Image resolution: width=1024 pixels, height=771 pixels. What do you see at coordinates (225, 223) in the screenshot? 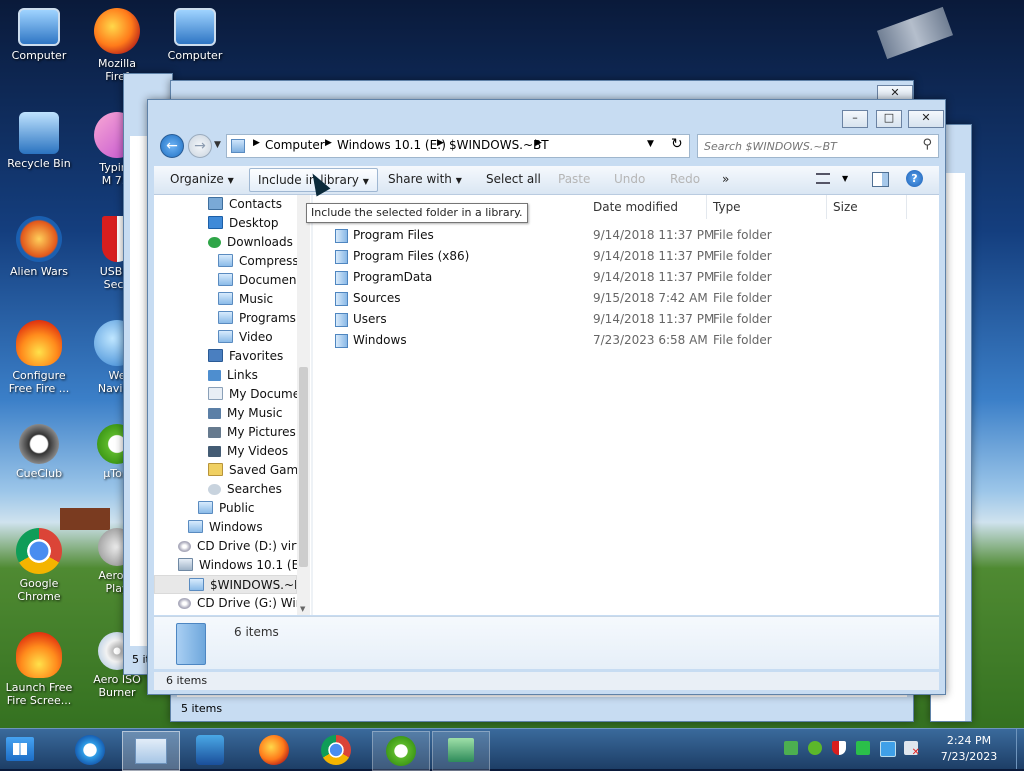
I see `nav-tree-item: Desktop` at bounding box center [225, 223].